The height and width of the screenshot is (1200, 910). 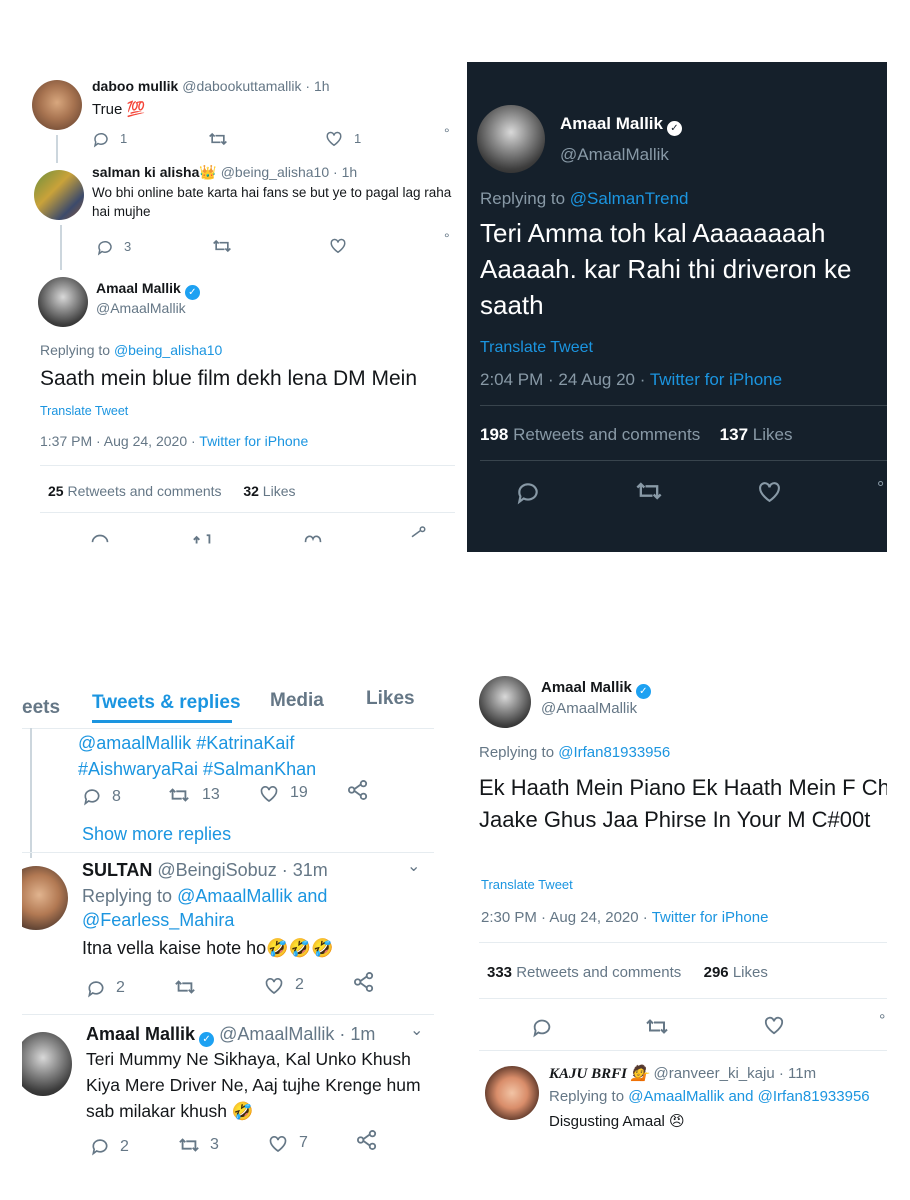 What do you see at coordinates (117, 870) in the screenshot?
I see `user-name: SULTAN` at bounding box center [117, 870].